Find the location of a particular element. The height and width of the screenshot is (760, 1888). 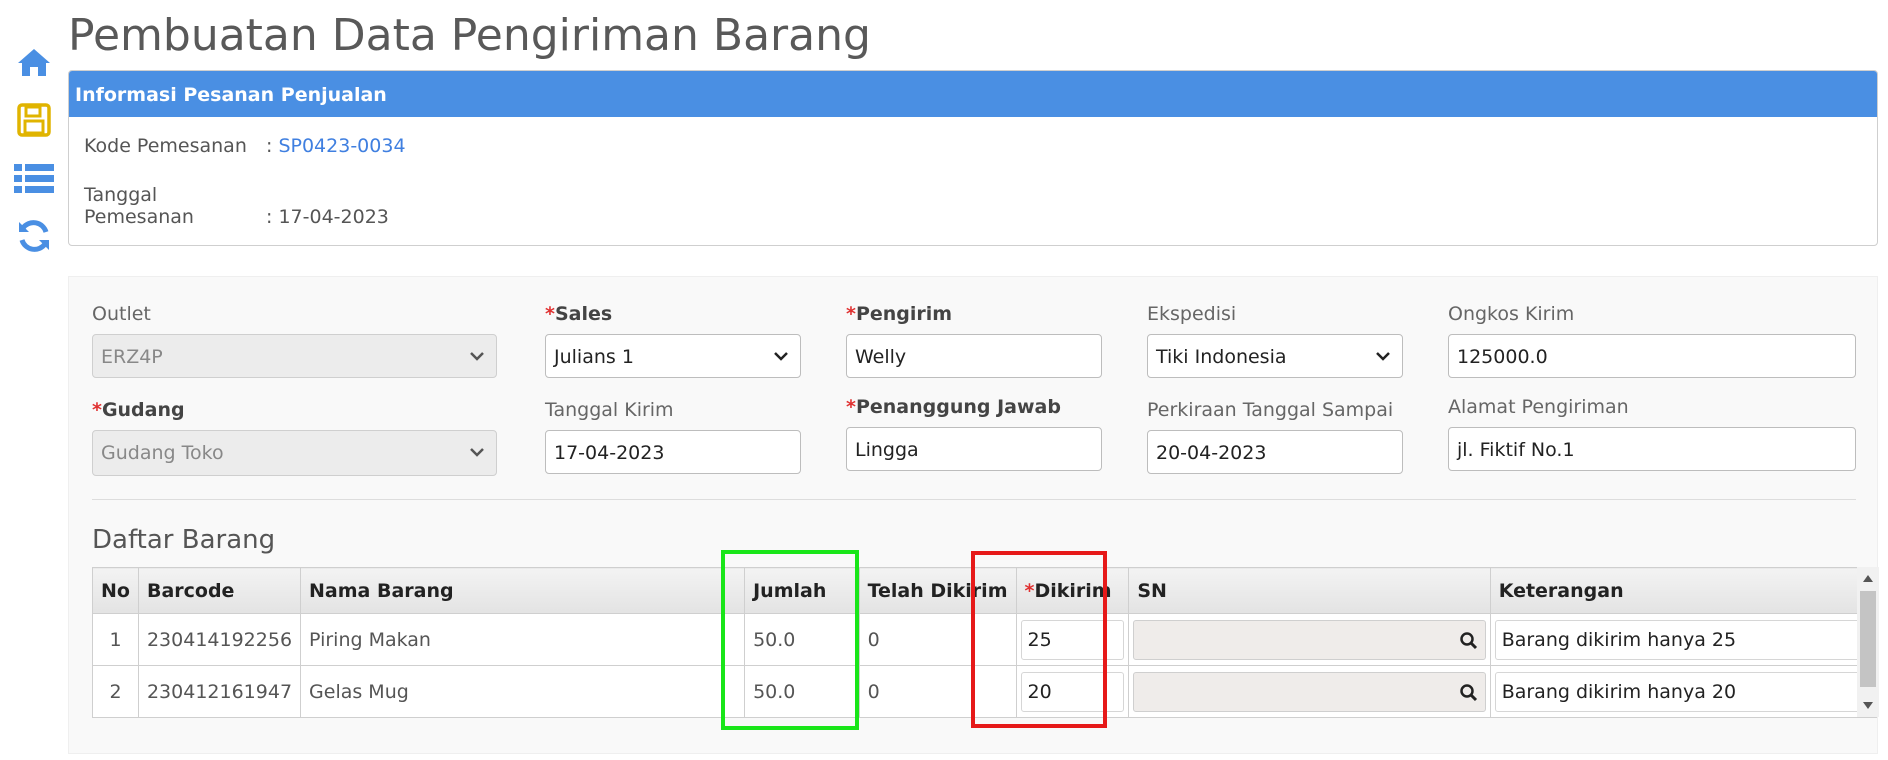

row-barcode: 230412161947 is located at coordinates (219, 691).